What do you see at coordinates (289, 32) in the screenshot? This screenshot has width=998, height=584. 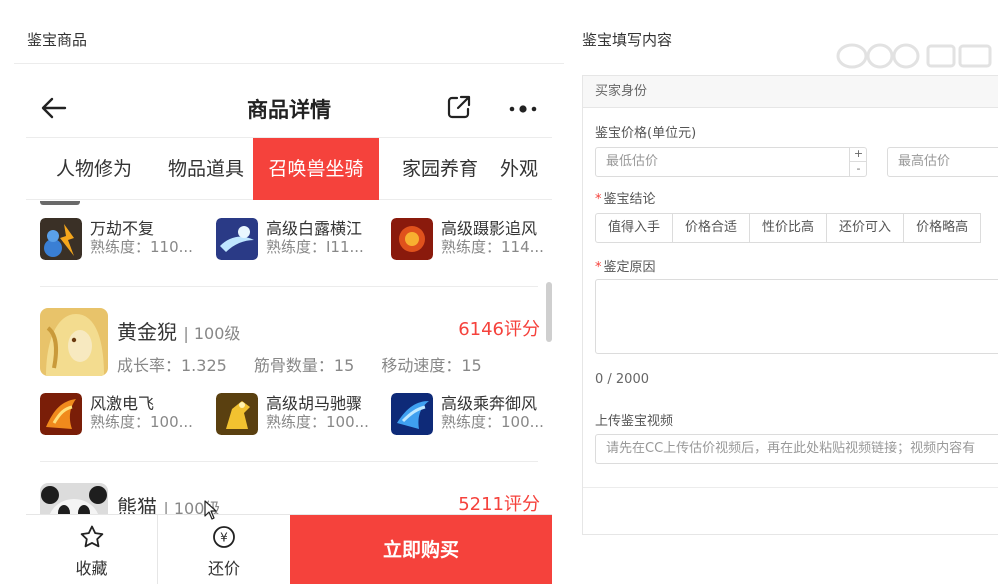 I see `product-panel-header: 鉴宝商品` at bounding box center [289, 32].